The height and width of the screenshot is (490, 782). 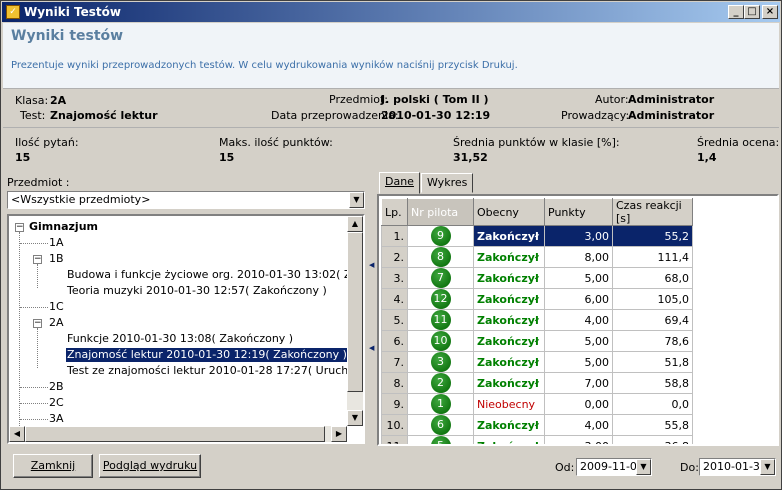 I want to click on scroll-up-icon: ▲, so click(x=355, y=224).